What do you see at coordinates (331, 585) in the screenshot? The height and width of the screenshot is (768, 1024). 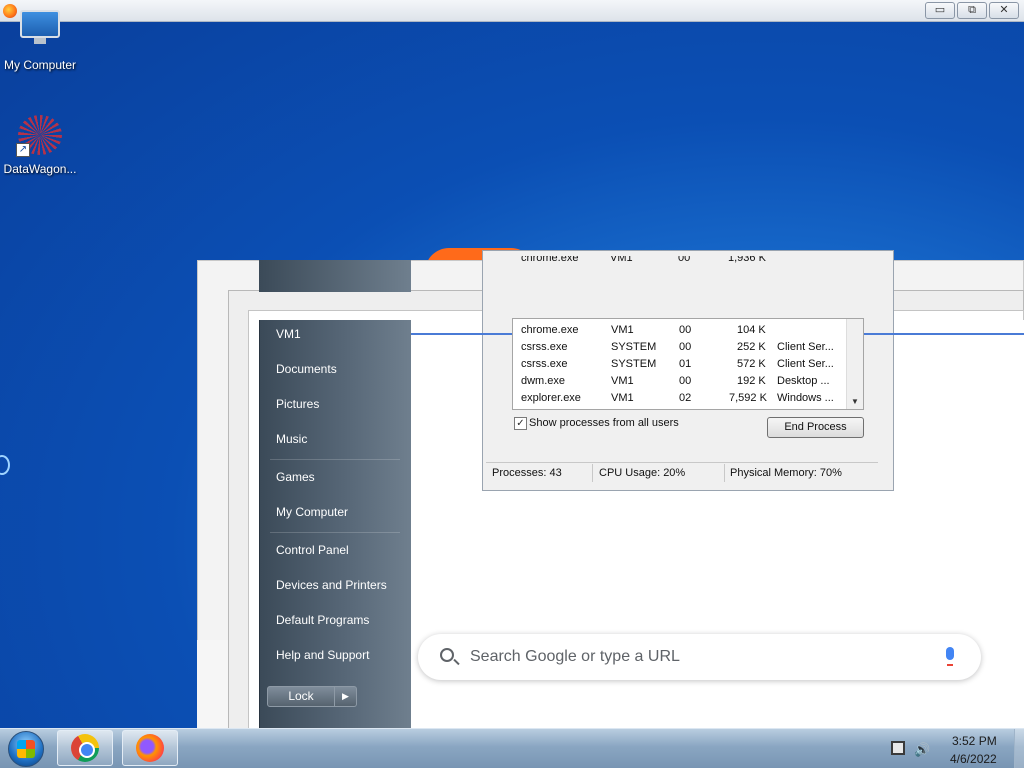 I see `start-item-devices-printers: Devices and Printers` at bounding box center [331, 585].